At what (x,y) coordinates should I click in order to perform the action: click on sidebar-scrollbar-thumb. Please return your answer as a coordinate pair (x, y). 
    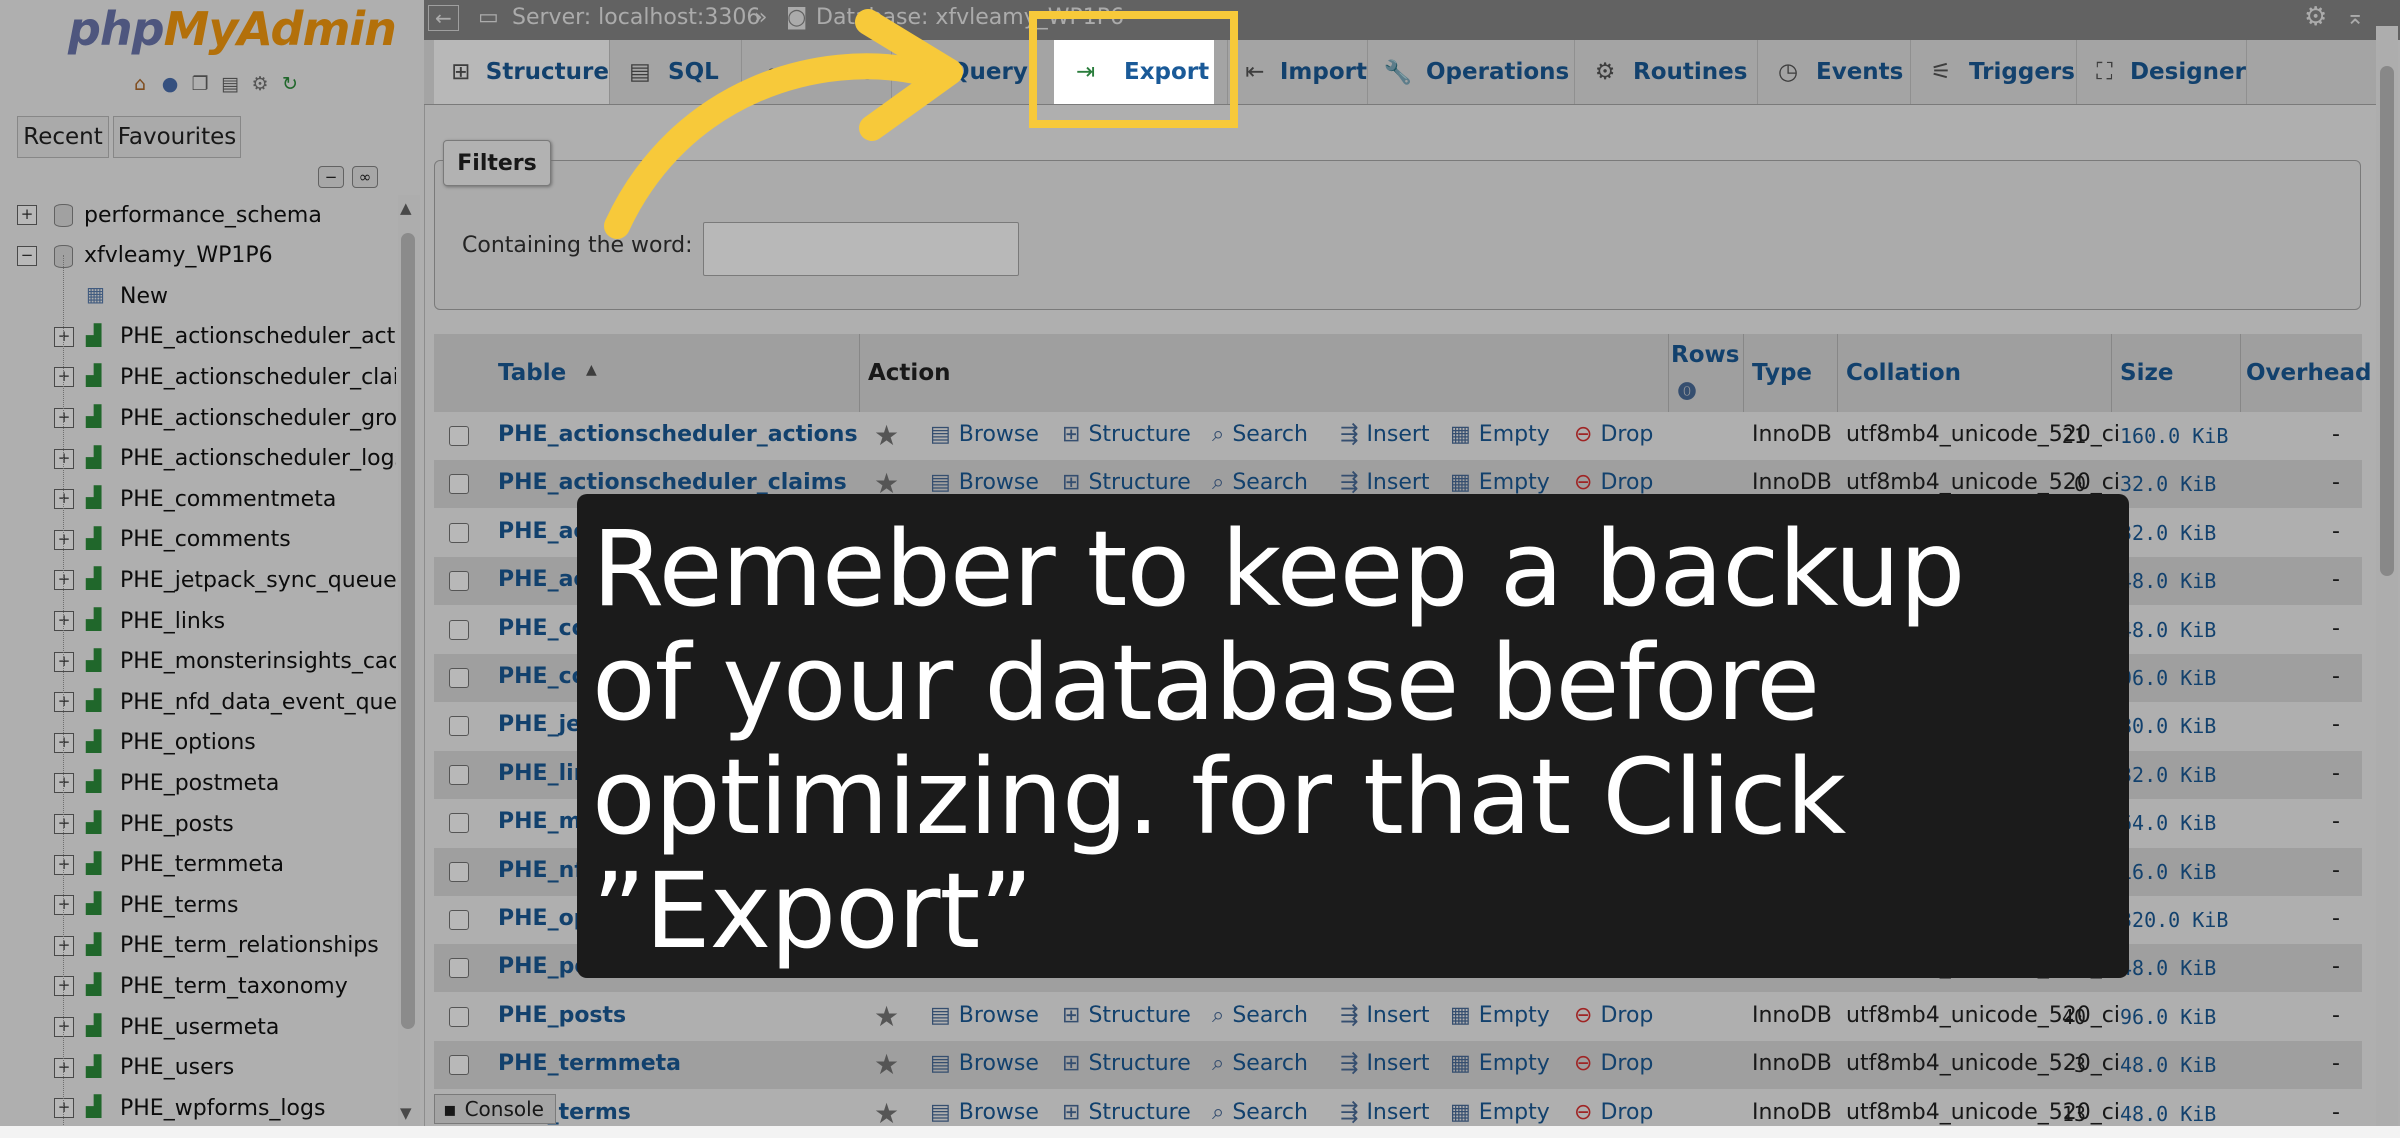
    Looking at the image, I should click on (408, 631).